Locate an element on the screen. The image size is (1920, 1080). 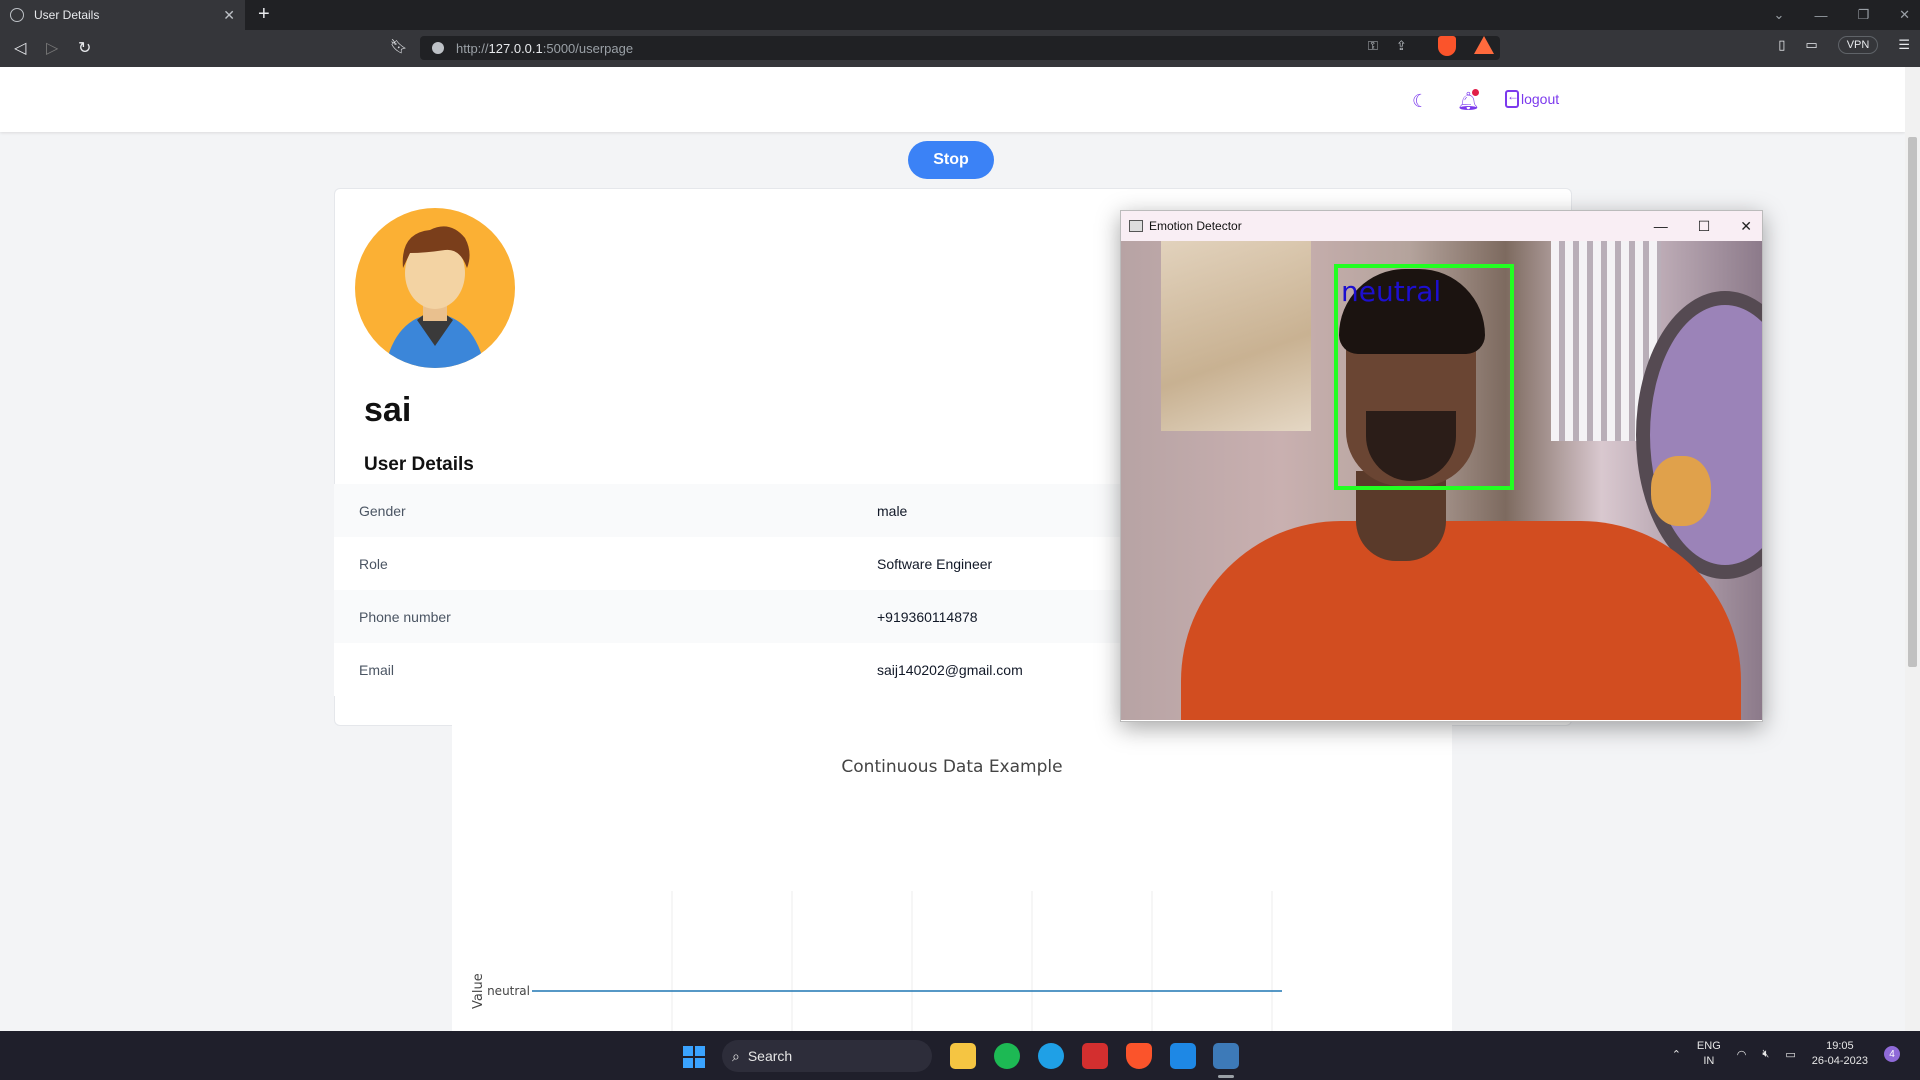
menu-icon: ☰ is located at coordinates (1904, 45).